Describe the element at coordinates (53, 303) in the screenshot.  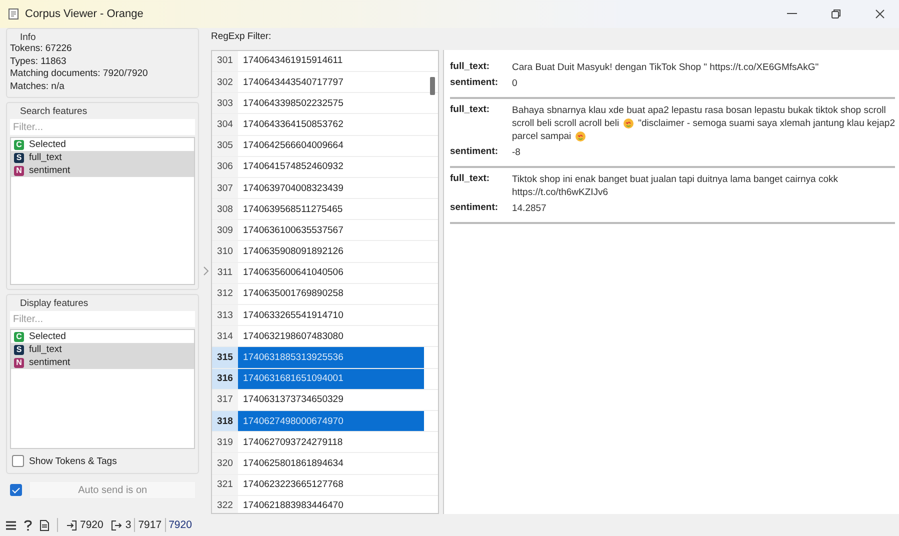
I see `group-title: Display features` at that location.